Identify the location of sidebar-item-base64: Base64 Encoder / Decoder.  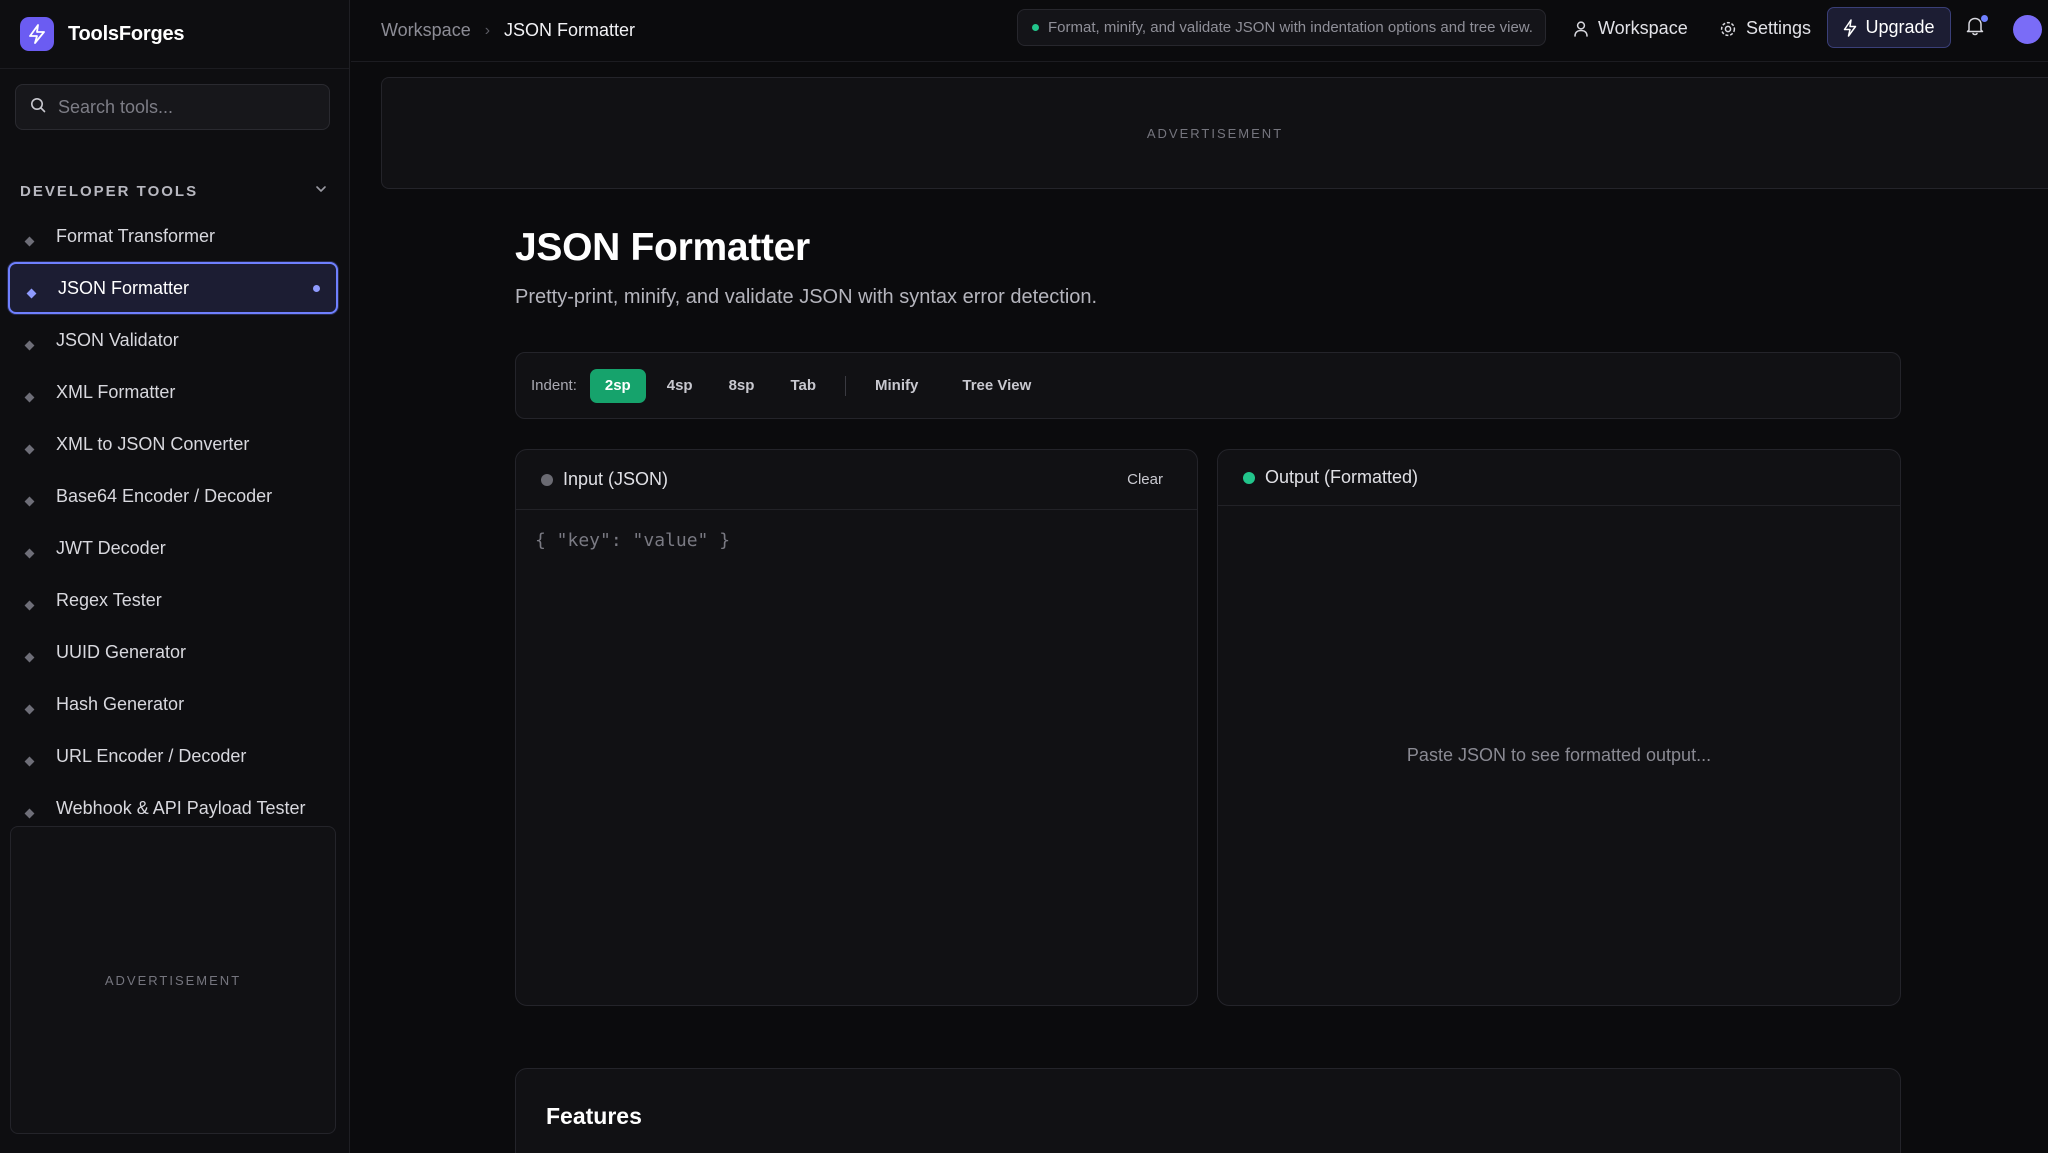
(173, 496).